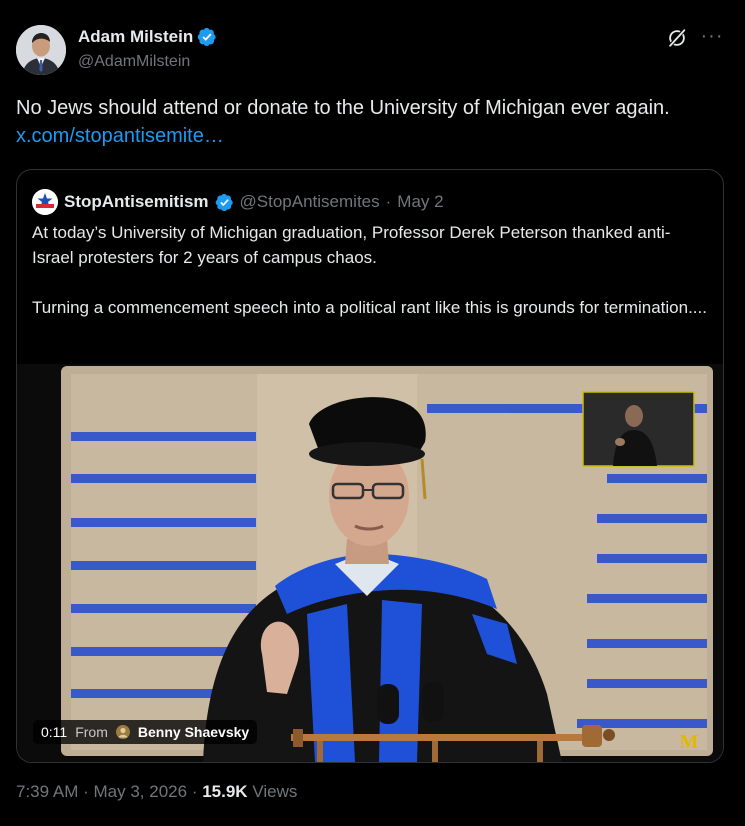 The width and height of the screenshot is (745, 826). Describe the element at coordinates (224, 791) in the screenshot. I see `views-count: 15.9K` at that location.